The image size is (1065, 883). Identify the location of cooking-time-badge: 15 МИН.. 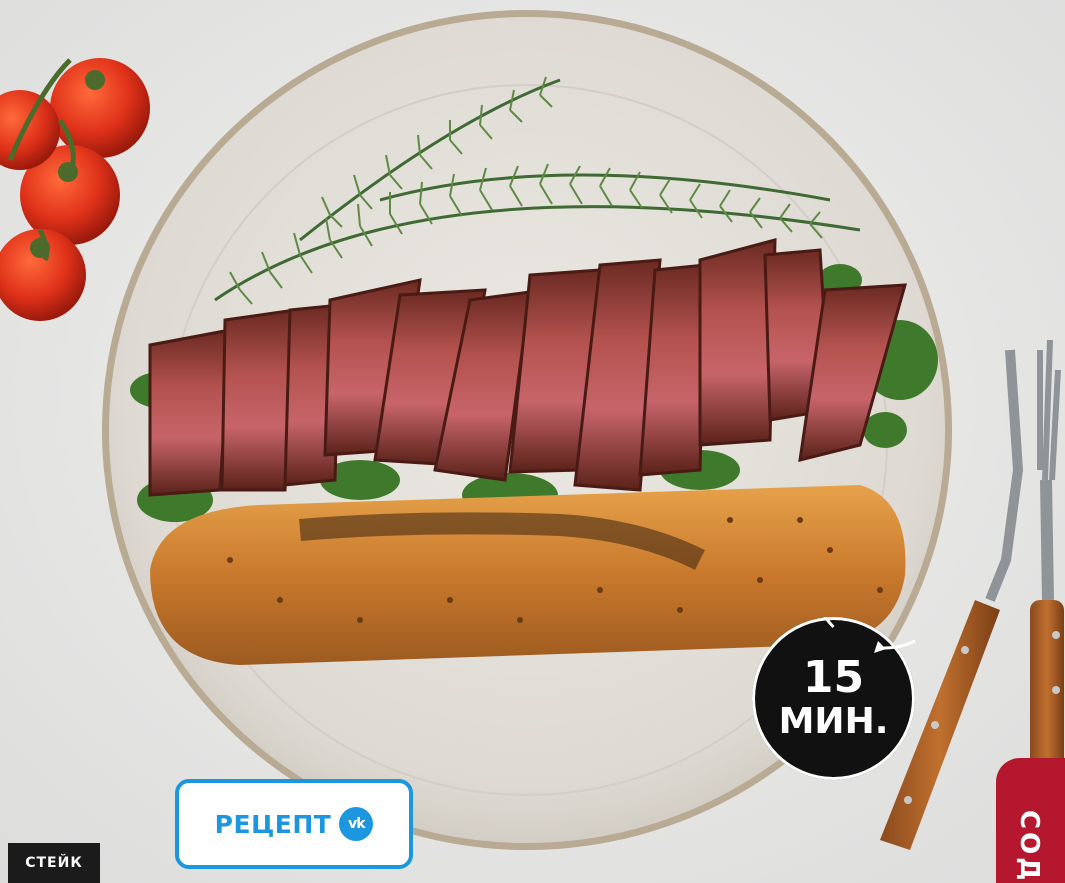
(833, 698).